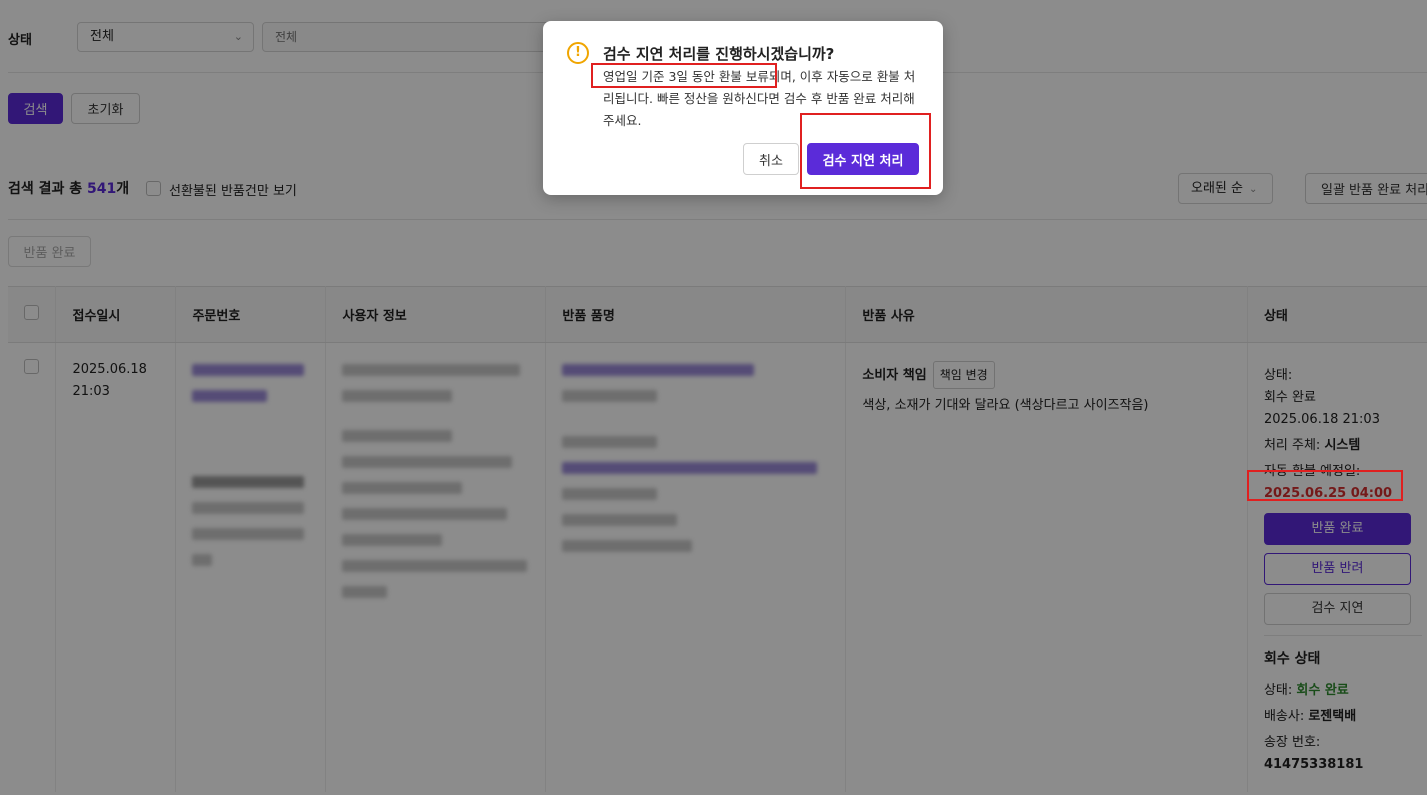  Describe the element at coordinates (719, 54) in the screenshot. I see `modal-title: 검수 지연 처리를 진행하시겠습니까?` at that location.